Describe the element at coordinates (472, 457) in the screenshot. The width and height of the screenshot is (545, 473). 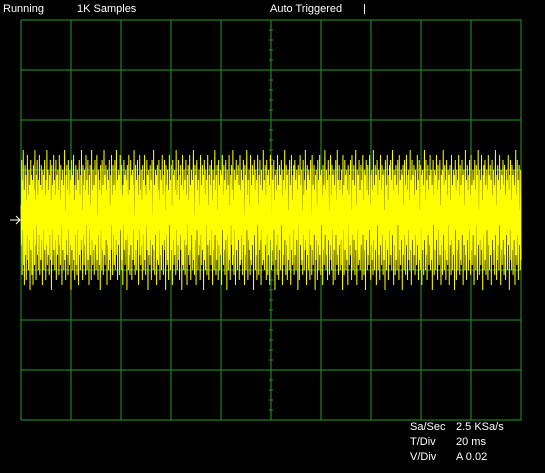
I see `volt-div-value: A 0.02` at that location.